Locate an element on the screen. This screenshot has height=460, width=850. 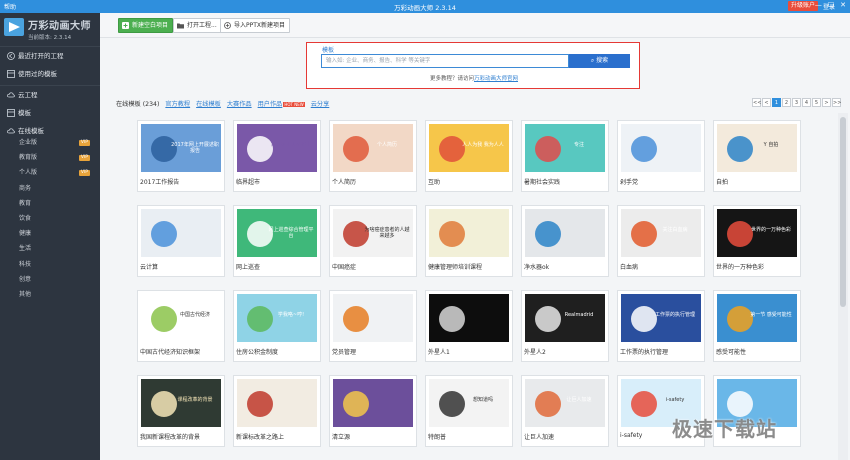
template-thumbnail: 让巨人加速 is located at coordinates (565, 403).